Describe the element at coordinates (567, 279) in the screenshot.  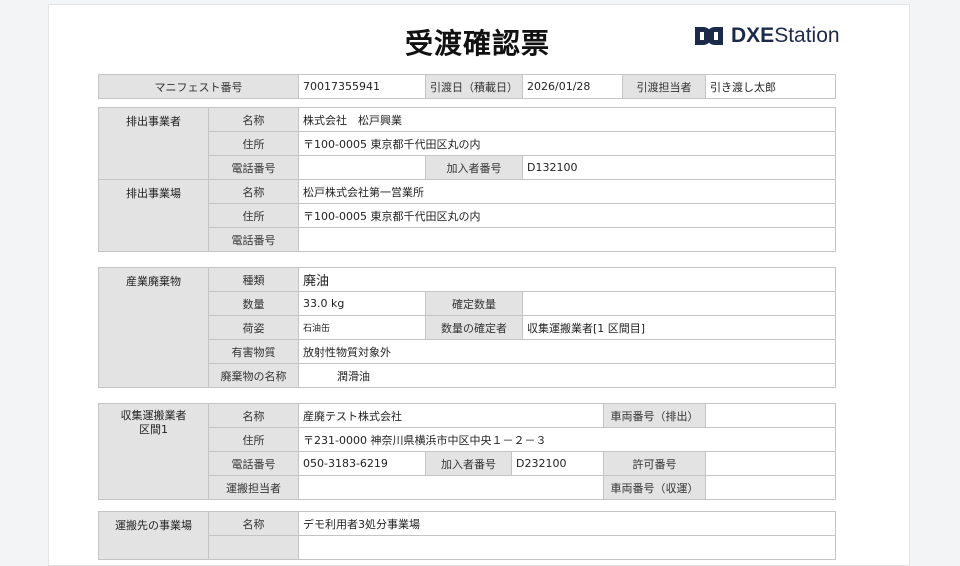
I see `waste-type-value: 廃油` at that location.